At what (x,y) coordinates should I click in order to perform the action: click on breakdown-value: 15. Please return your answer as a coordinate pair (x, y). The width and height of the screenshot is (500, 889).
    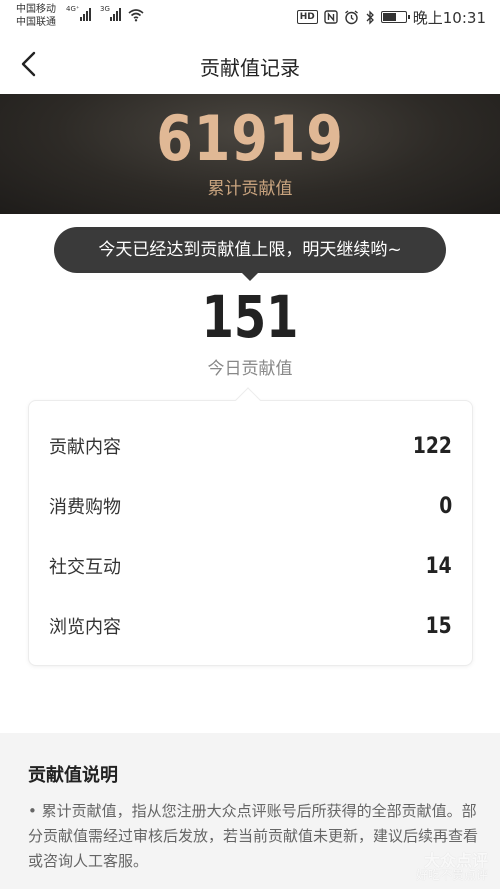
    Looking at the image, I should click on (438, 626).